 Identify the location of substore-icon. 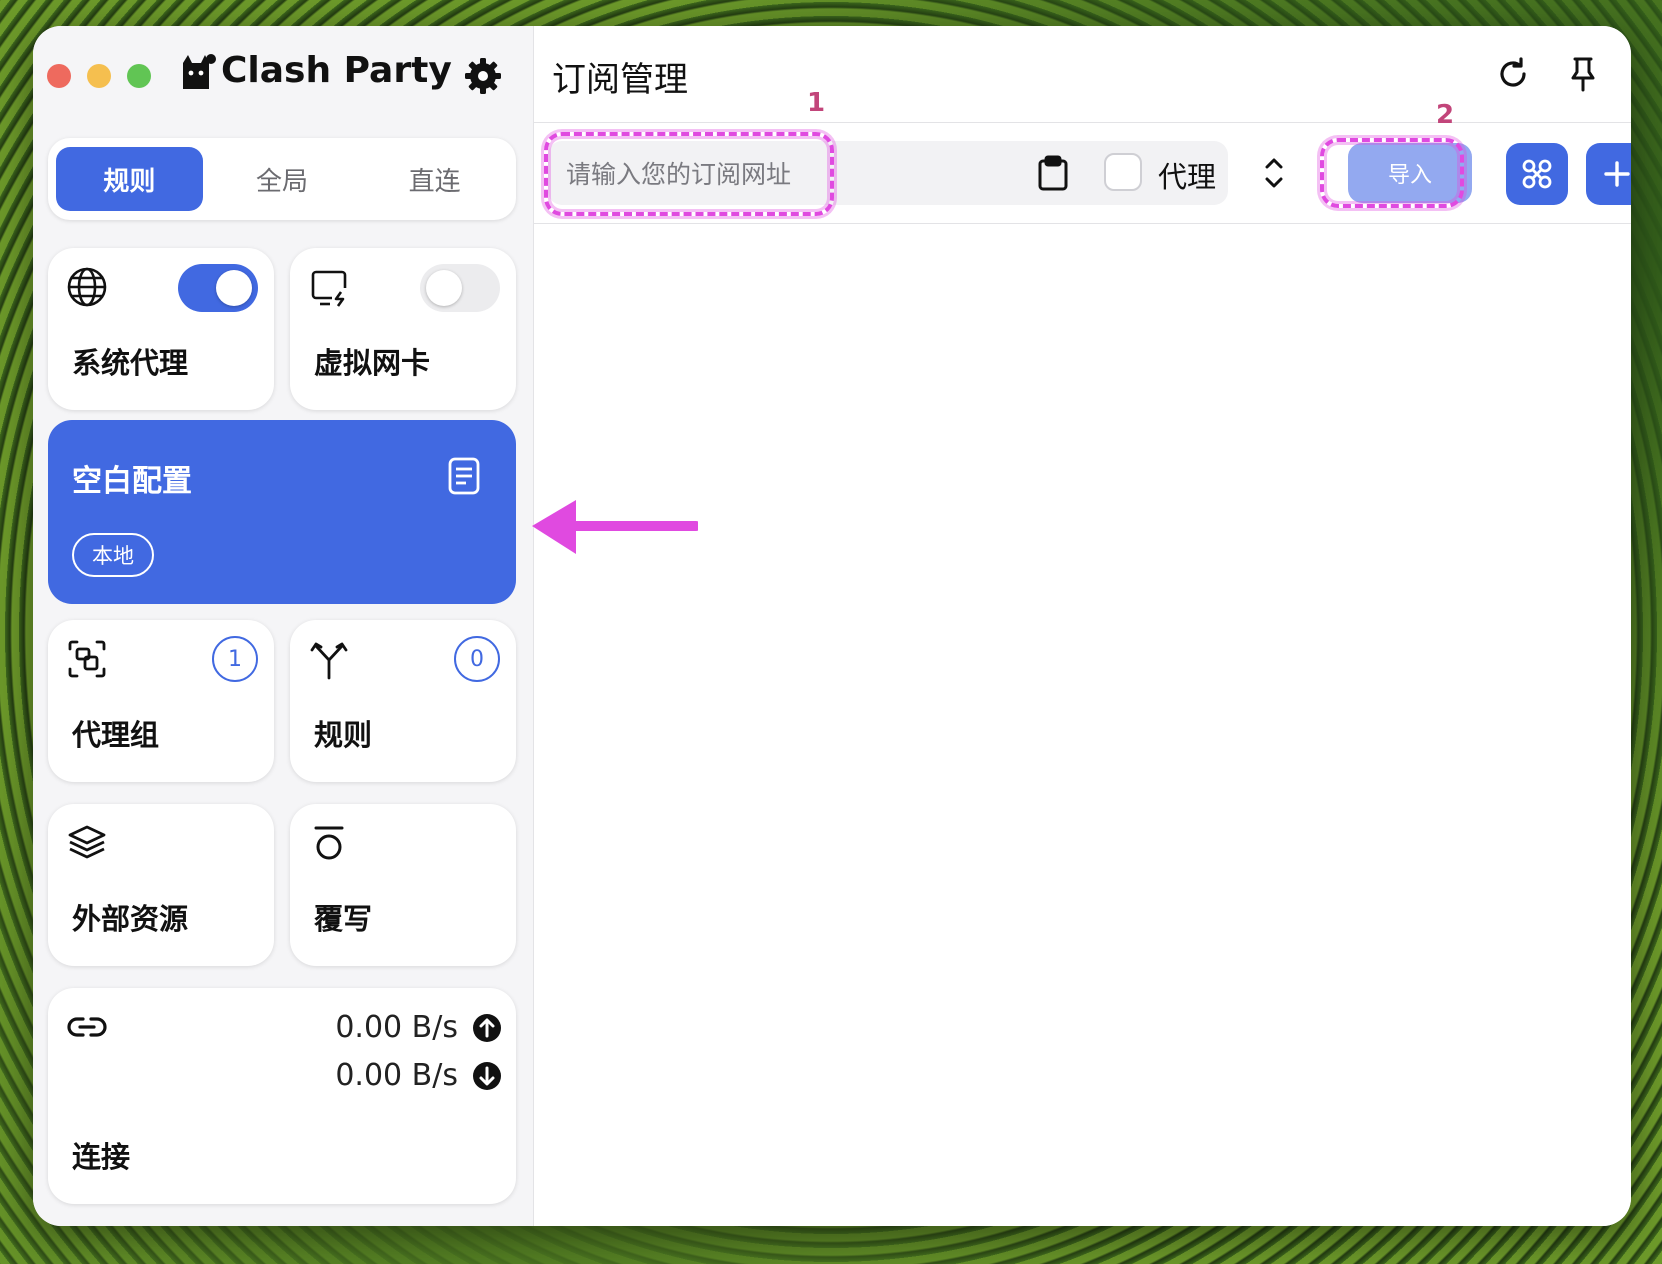
(1537, 174).